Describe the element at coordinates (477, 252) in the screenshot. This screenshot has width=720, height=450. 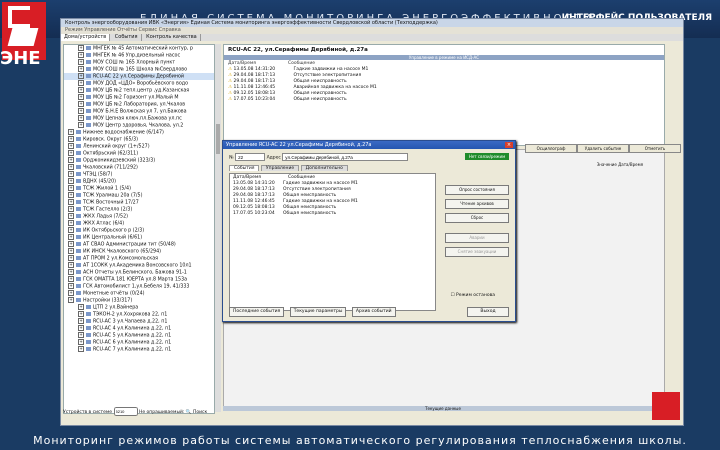
I see `evacuation-button: Снятие эвакуации` at that location.